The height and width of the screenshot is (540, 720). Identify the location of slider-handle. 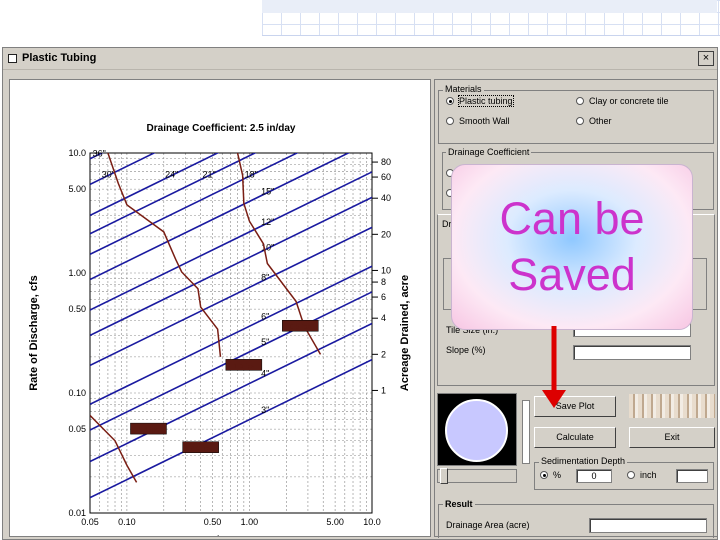
(444, 476).